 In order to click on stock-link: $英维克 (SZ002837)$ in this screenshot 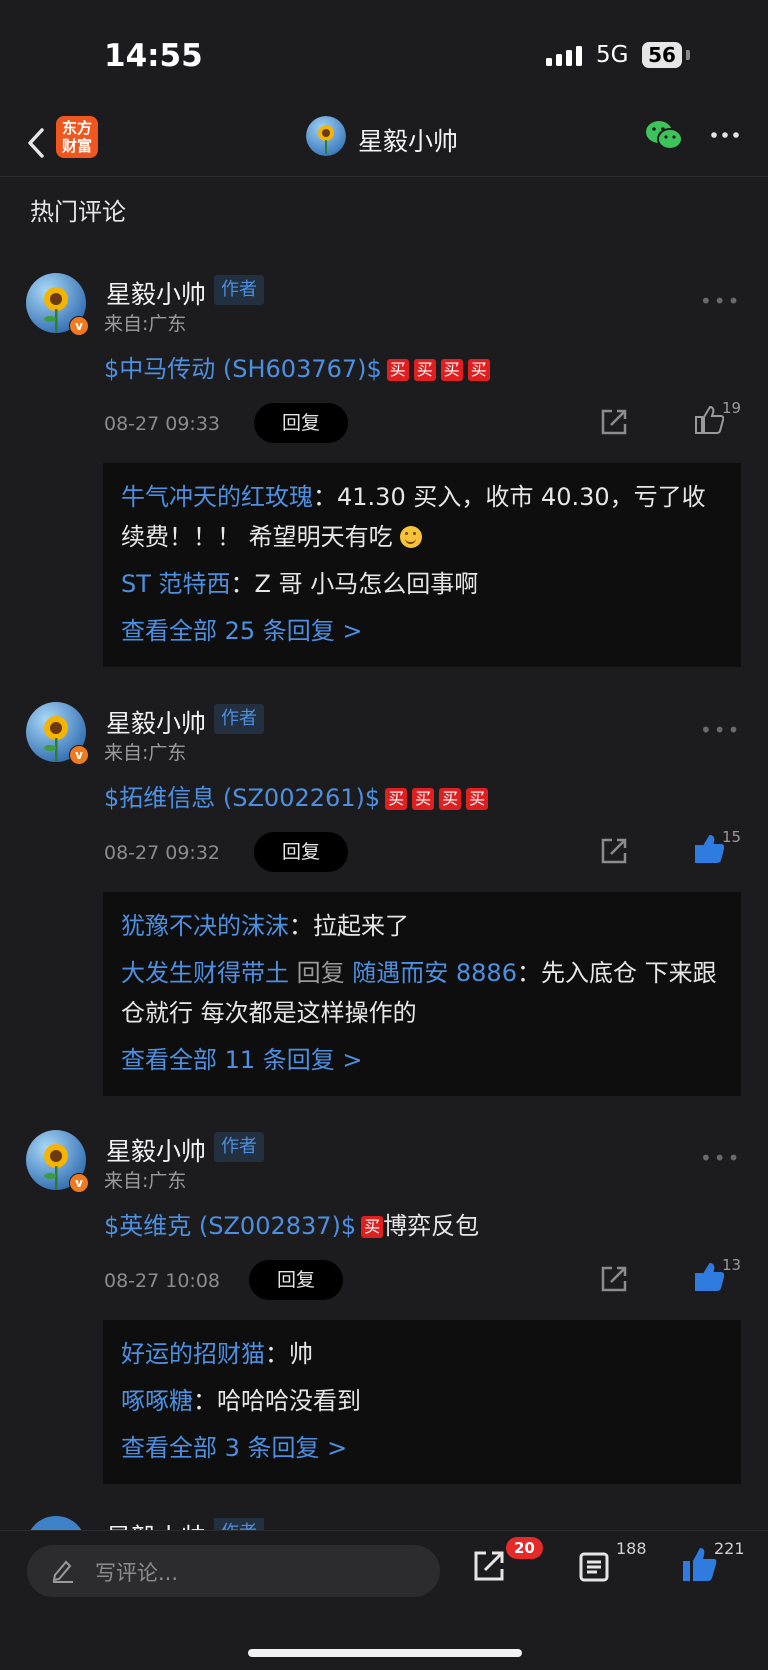, I will do `click(230, 1226)`.